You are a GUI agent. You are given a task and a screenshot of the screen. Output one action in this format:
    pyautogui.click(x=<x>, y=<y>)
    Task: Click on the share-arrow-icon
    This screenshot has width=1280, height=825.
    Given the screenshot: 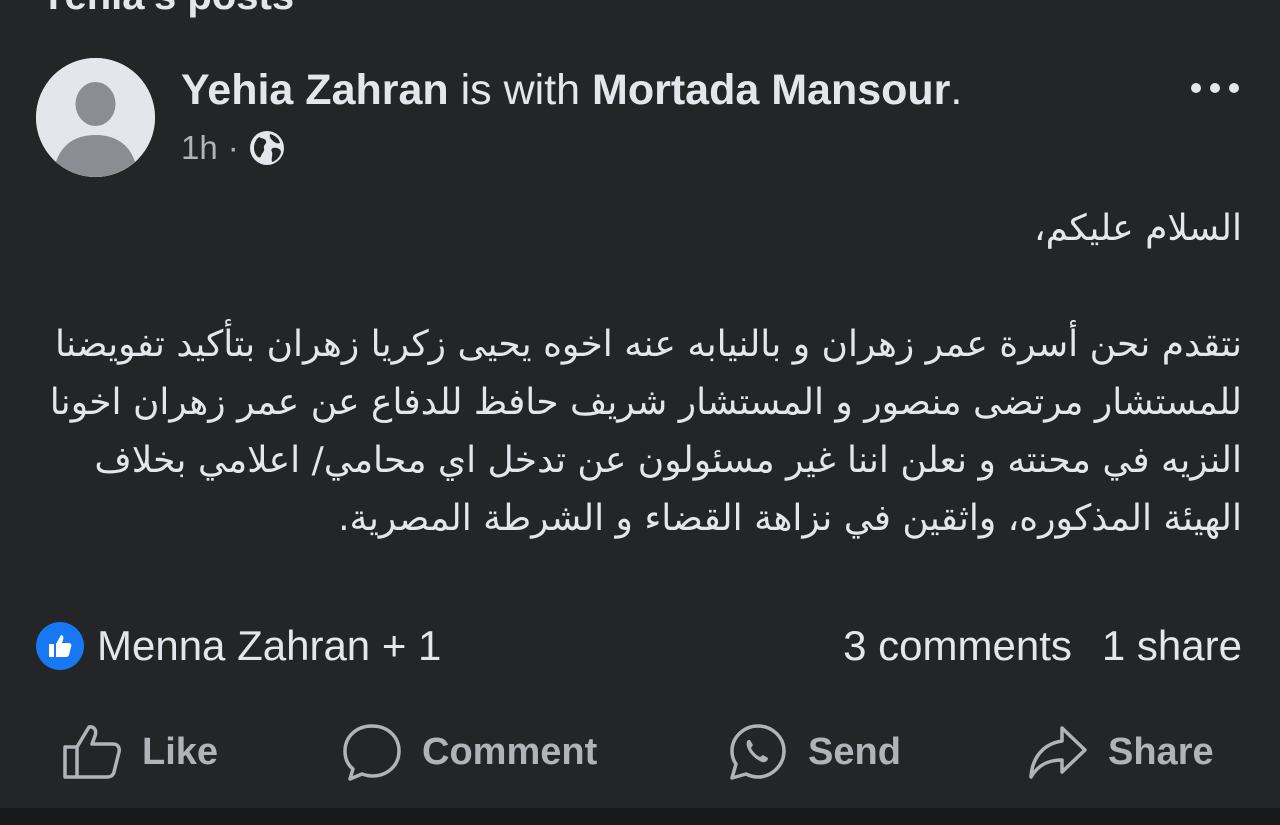 What is the action you would take?
    pyautogui.click(x=1058, y=752)
    